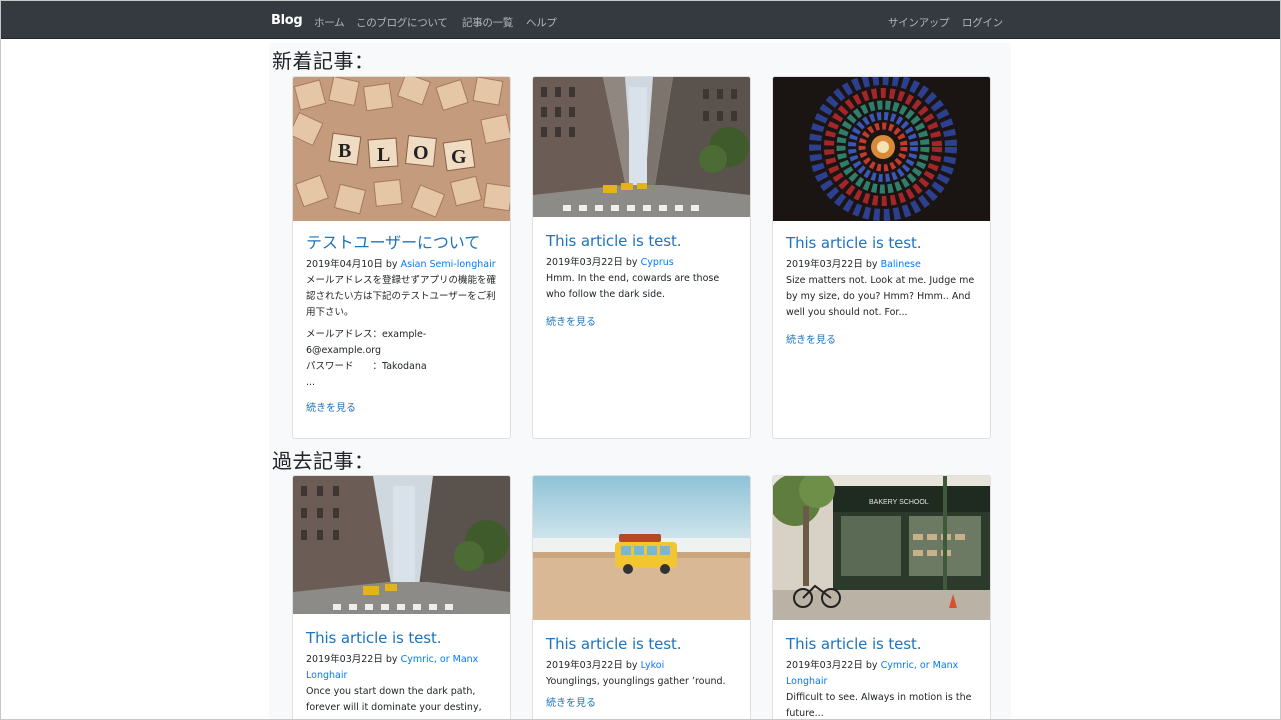 The image size is (1281, 720). What do you see at coordinates (487, 22) in the screenshot?
I see `nav-link-article-list: 記事の一覧` at bounding box center [487, 22].